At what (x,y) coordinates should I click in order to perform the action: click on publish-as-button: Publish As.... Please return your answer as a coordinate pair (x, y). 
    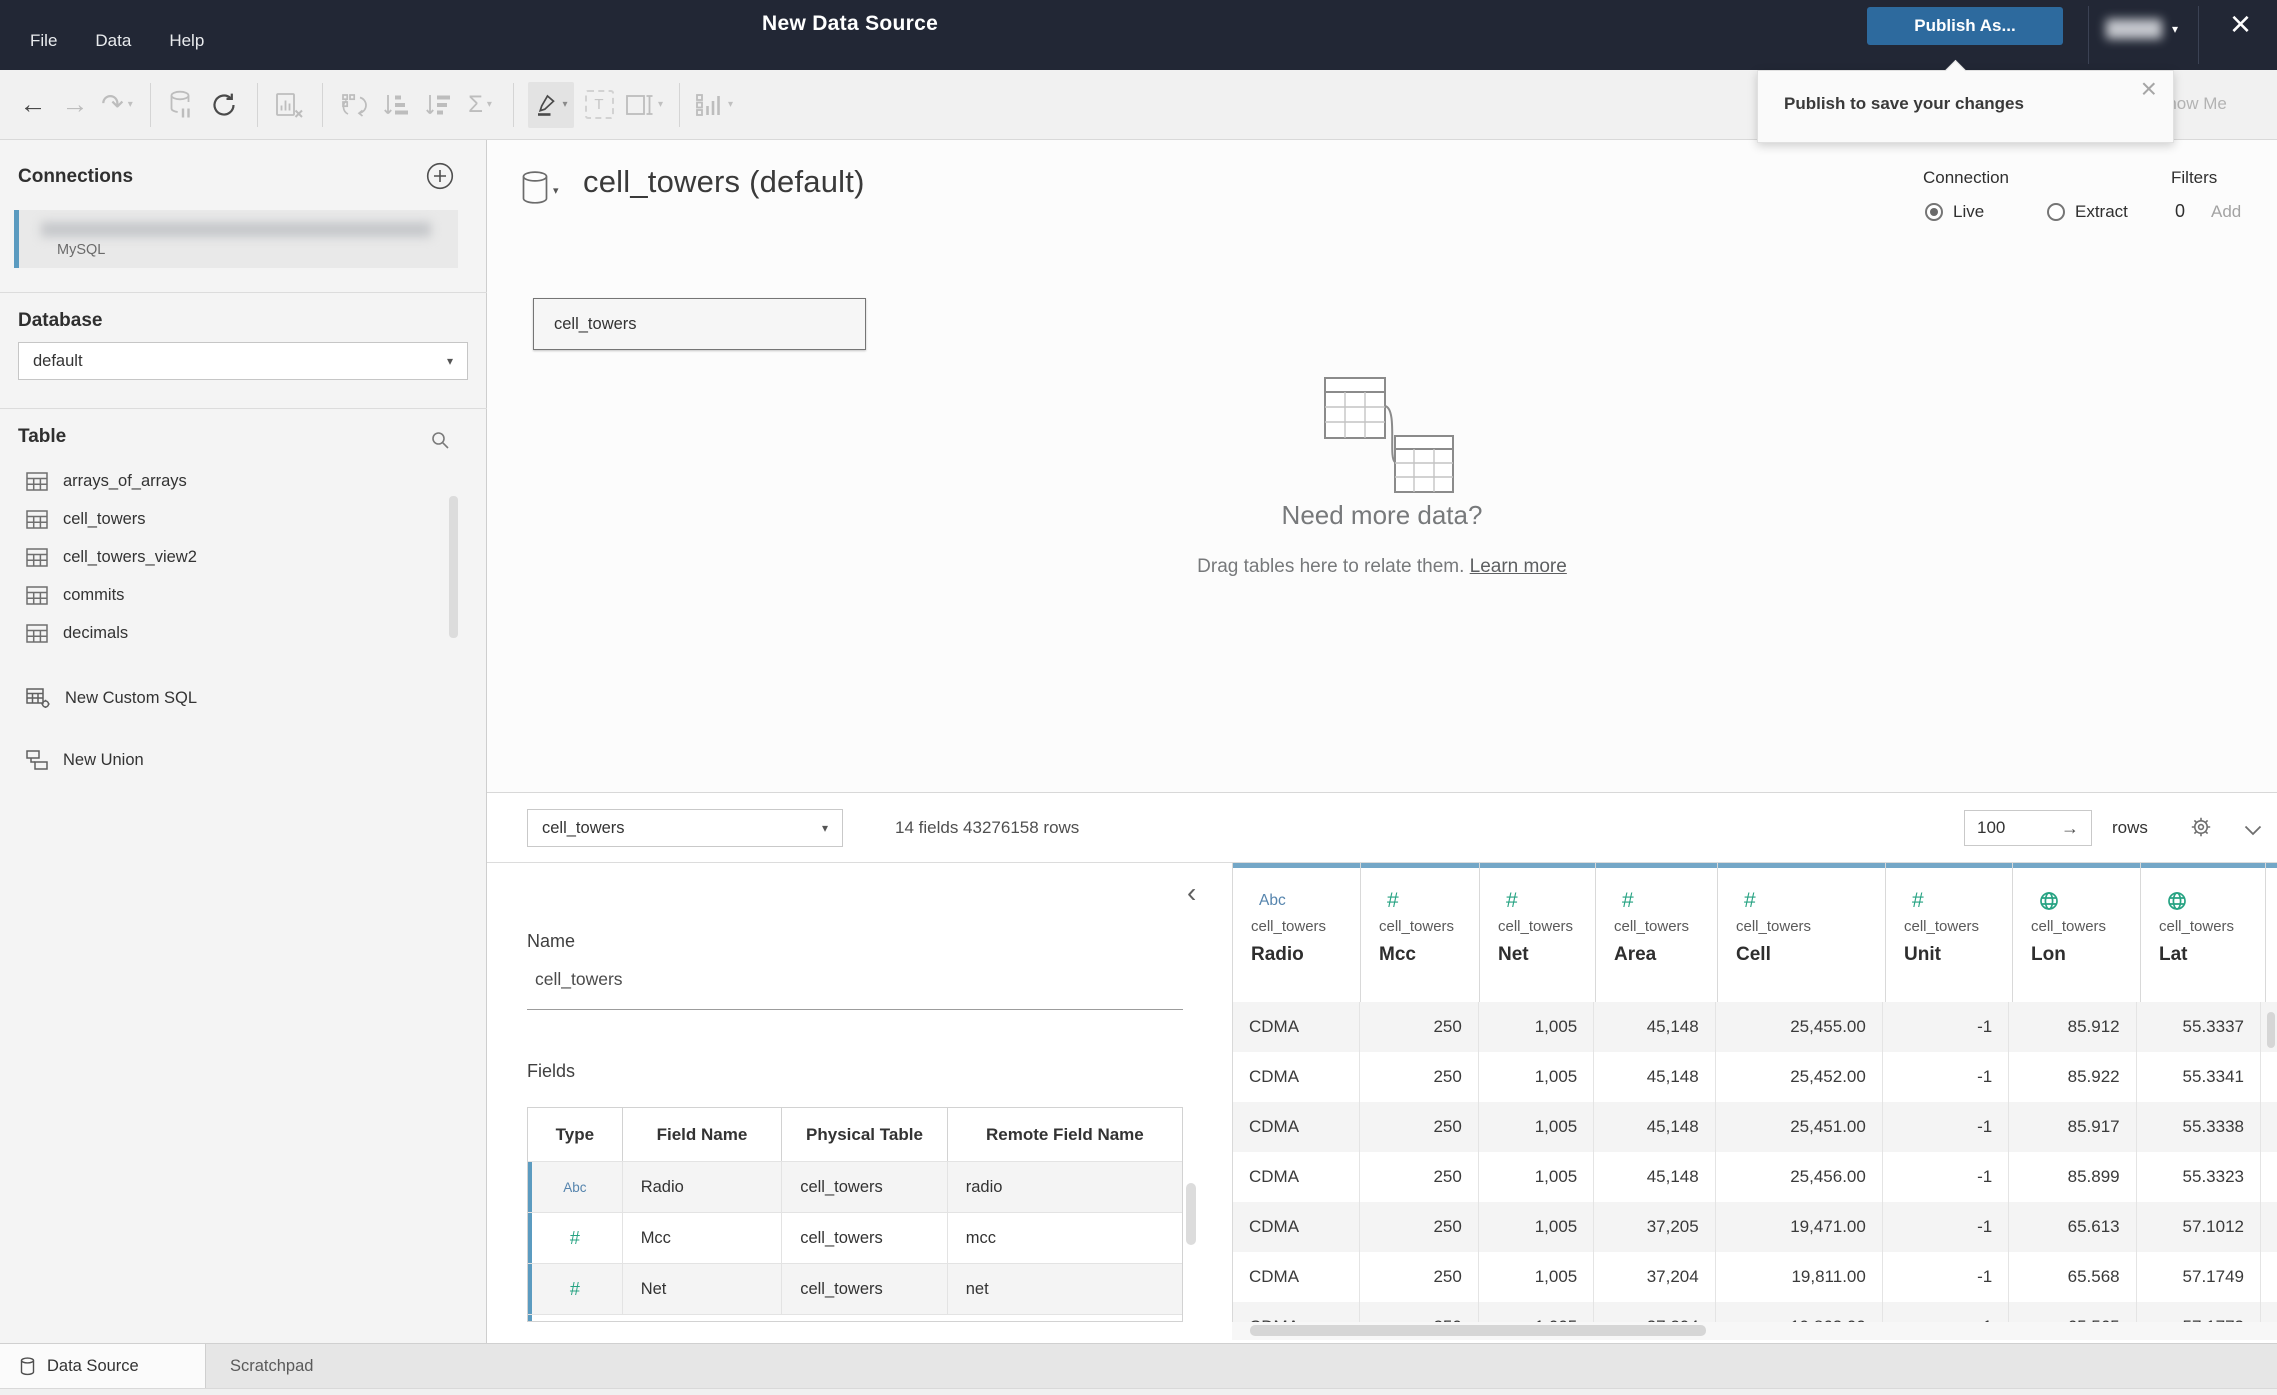
    Looking at the image, I should click on (1965, 26).